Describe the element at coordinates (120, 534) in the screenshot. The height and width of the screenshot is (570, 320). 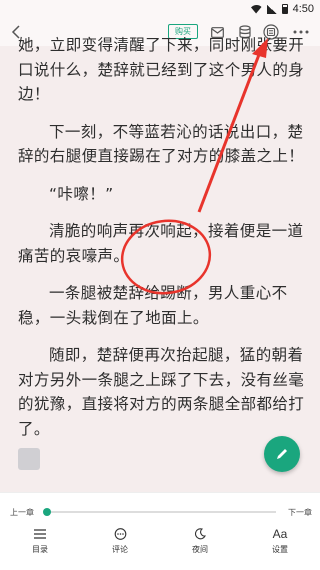
I see `comment-icon` at that location.